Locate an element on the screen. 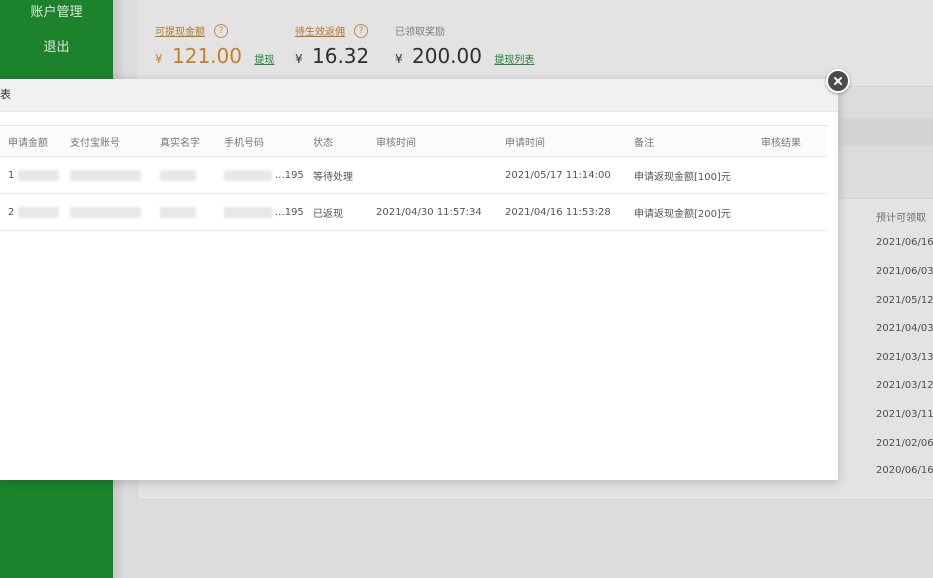 Image resolution: width=933 pixels, height=578 pixels. sidebar-item-account-management: 账户管理 is located at coordinates (56, 13).